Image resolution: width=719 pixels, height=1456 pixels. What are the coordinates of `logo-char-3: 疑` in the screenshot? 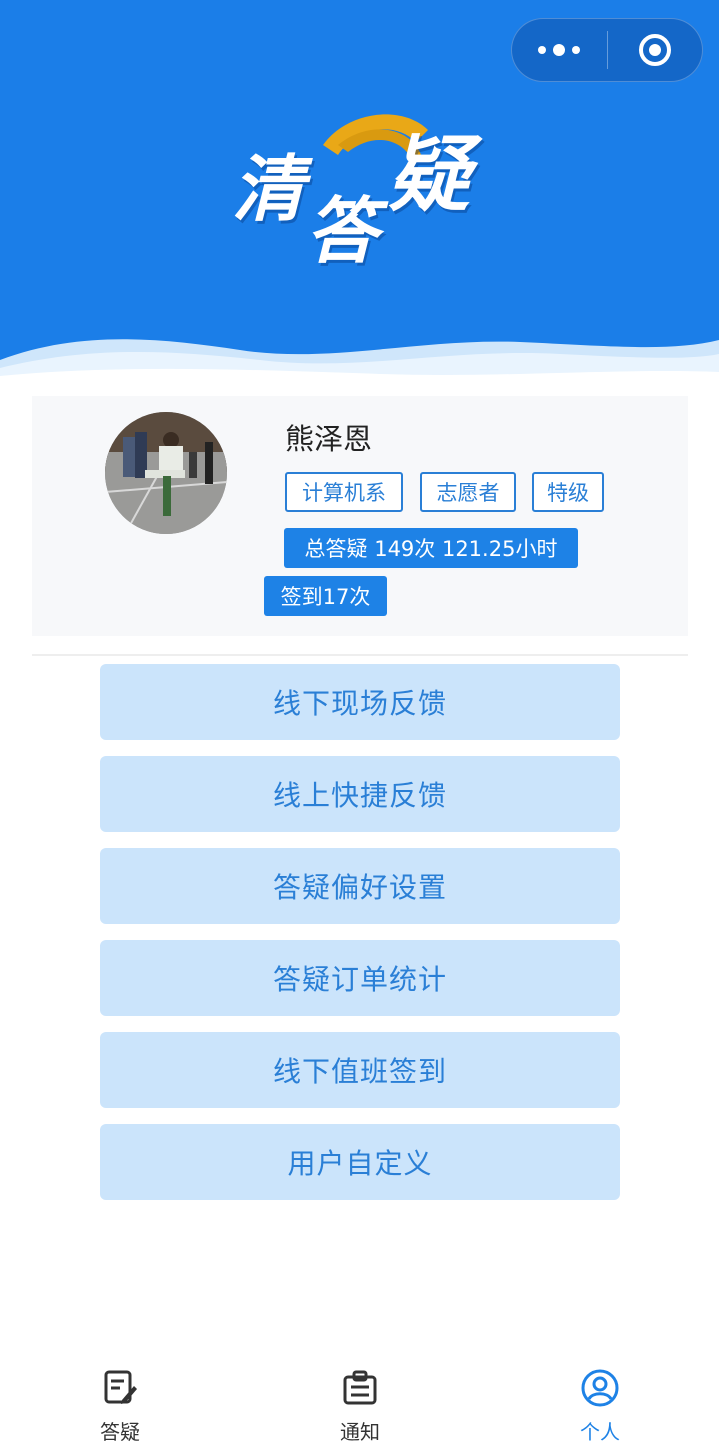 It's located at (429, 175).